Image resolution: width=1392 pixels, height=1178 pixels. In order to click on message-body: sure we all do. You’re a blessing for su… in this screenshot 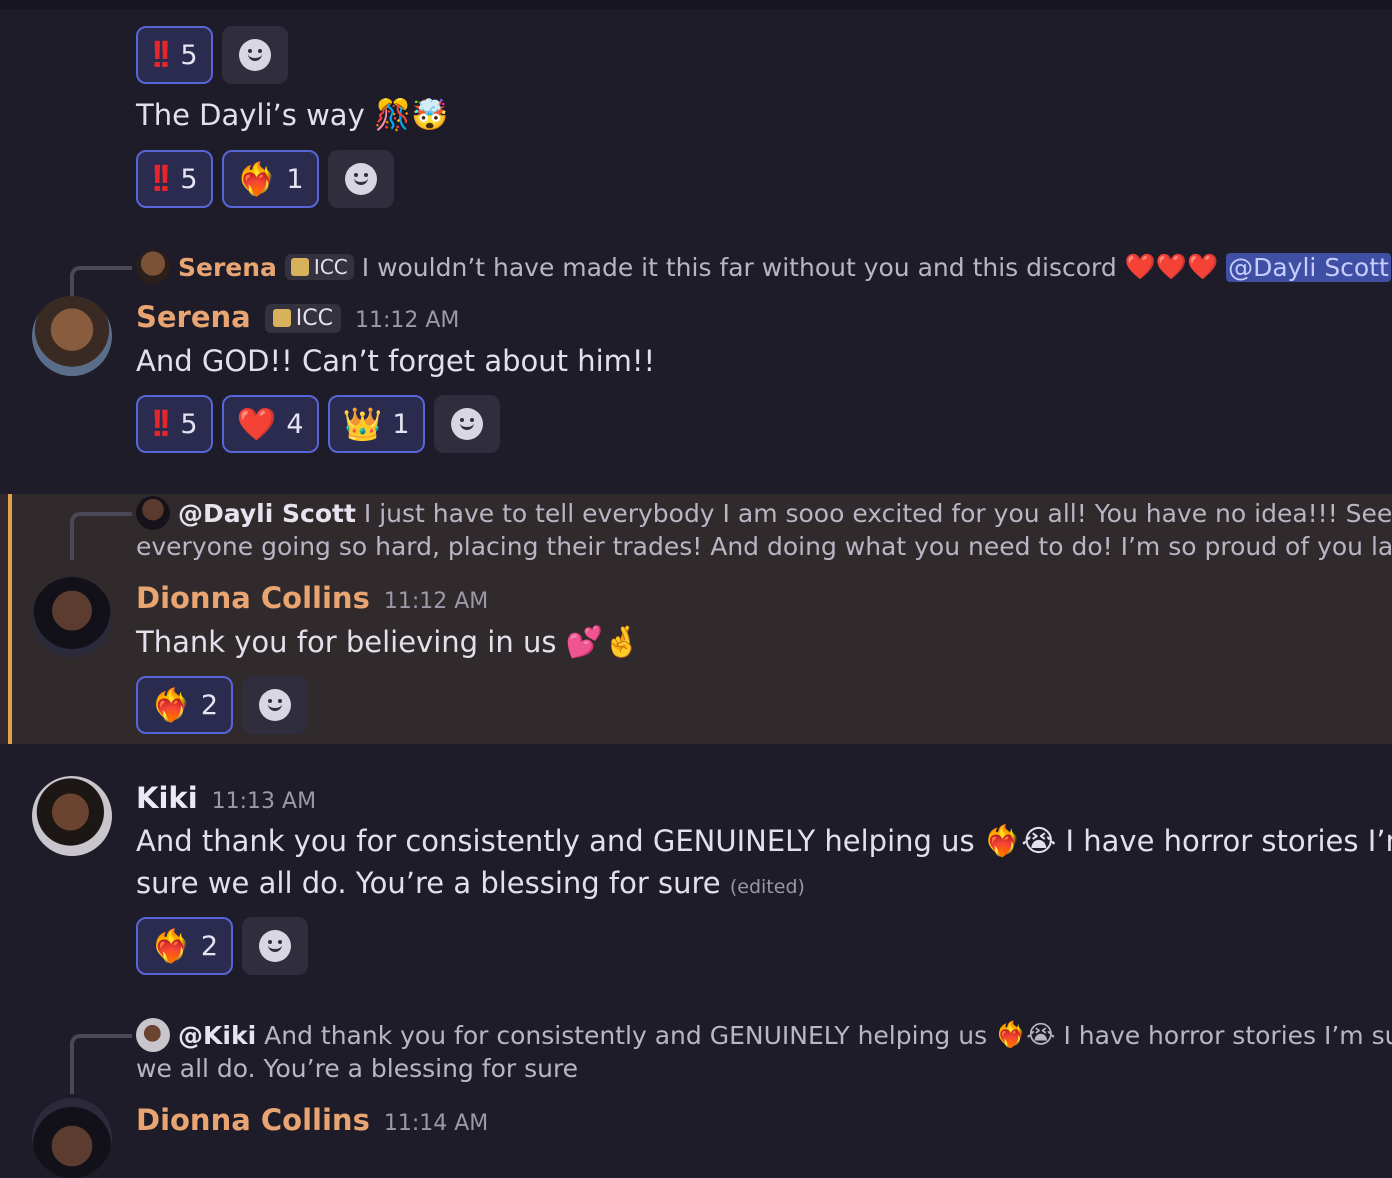, I will do `click(428, 883)`.